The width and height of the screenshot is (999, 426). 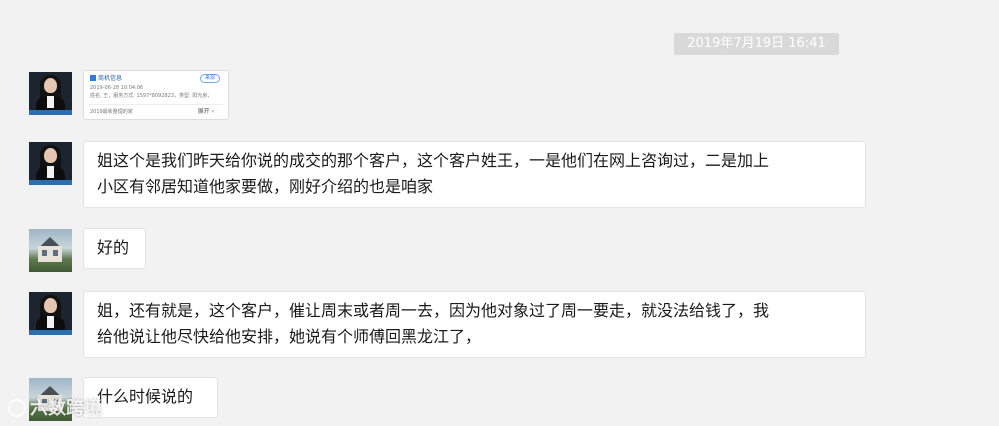 What do you see at coordinates (756, 44) in the screenshot?
I see `timestamp: 2019年7月19日 16:41` at bounding box center [756, 44].